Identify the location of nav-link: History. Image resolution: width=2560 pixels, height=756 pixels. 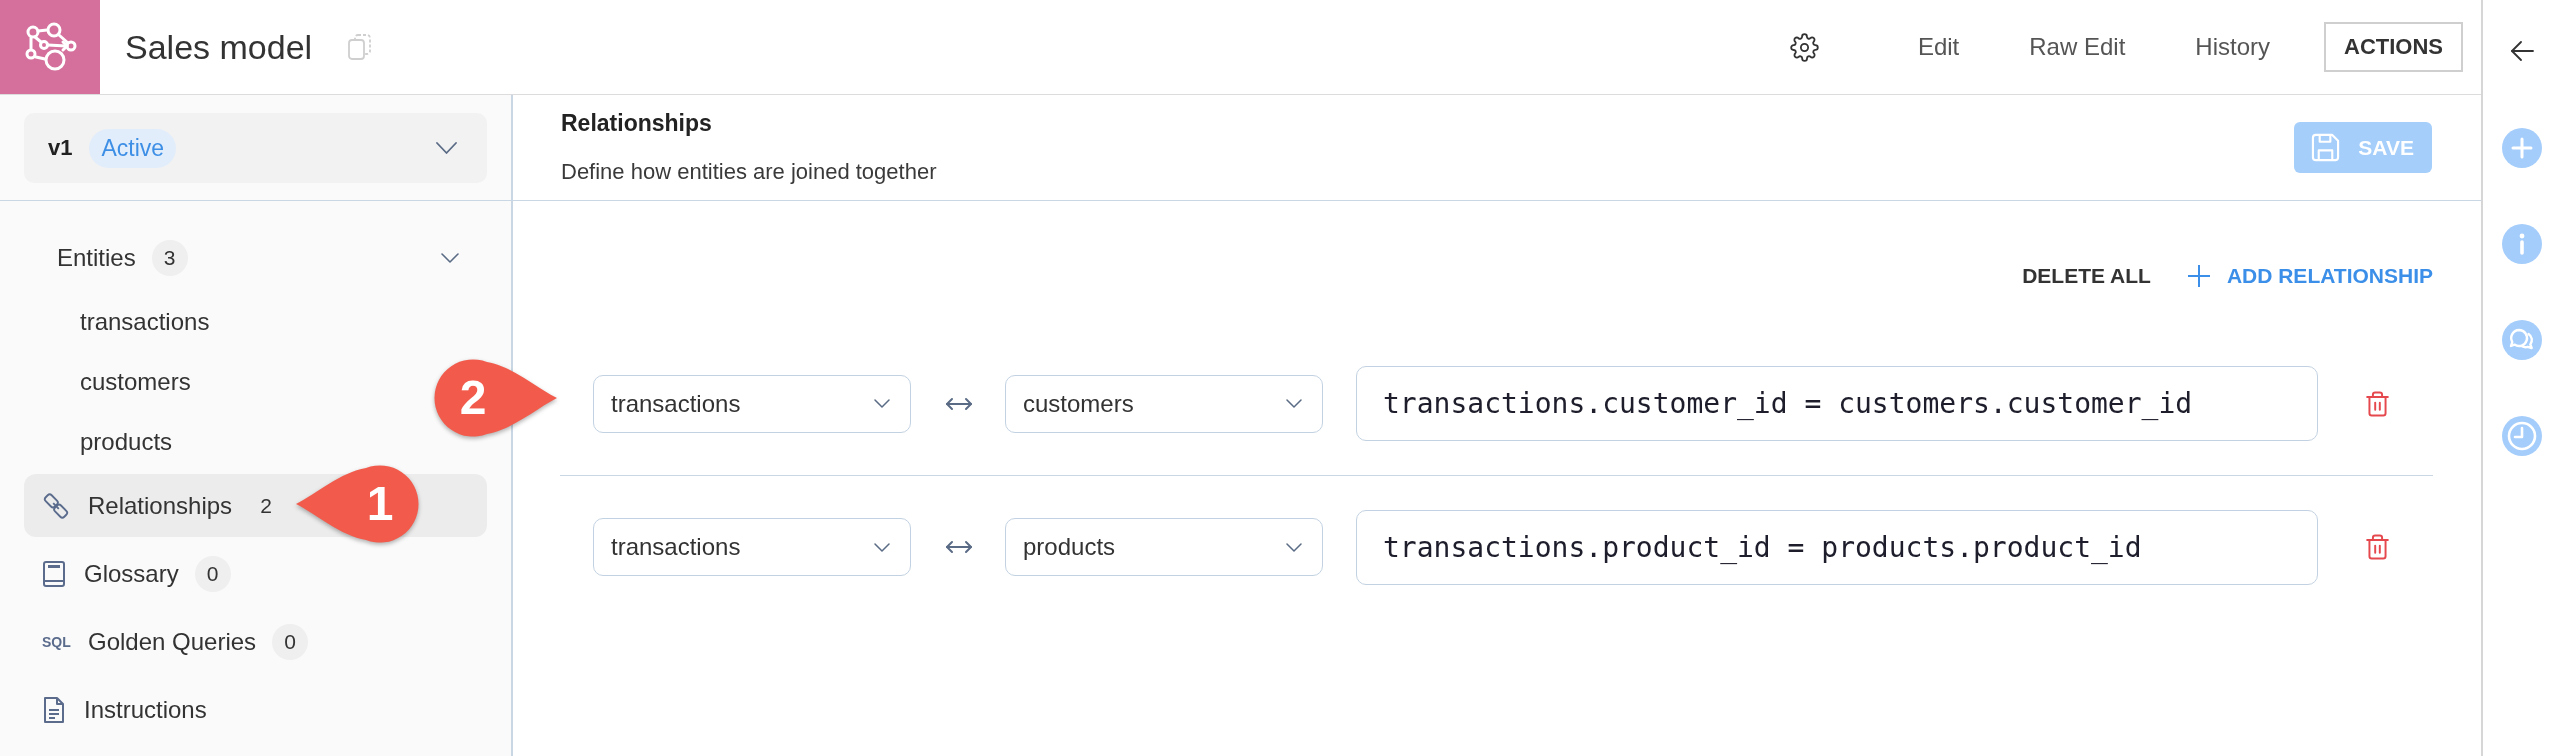
(2232, 47).